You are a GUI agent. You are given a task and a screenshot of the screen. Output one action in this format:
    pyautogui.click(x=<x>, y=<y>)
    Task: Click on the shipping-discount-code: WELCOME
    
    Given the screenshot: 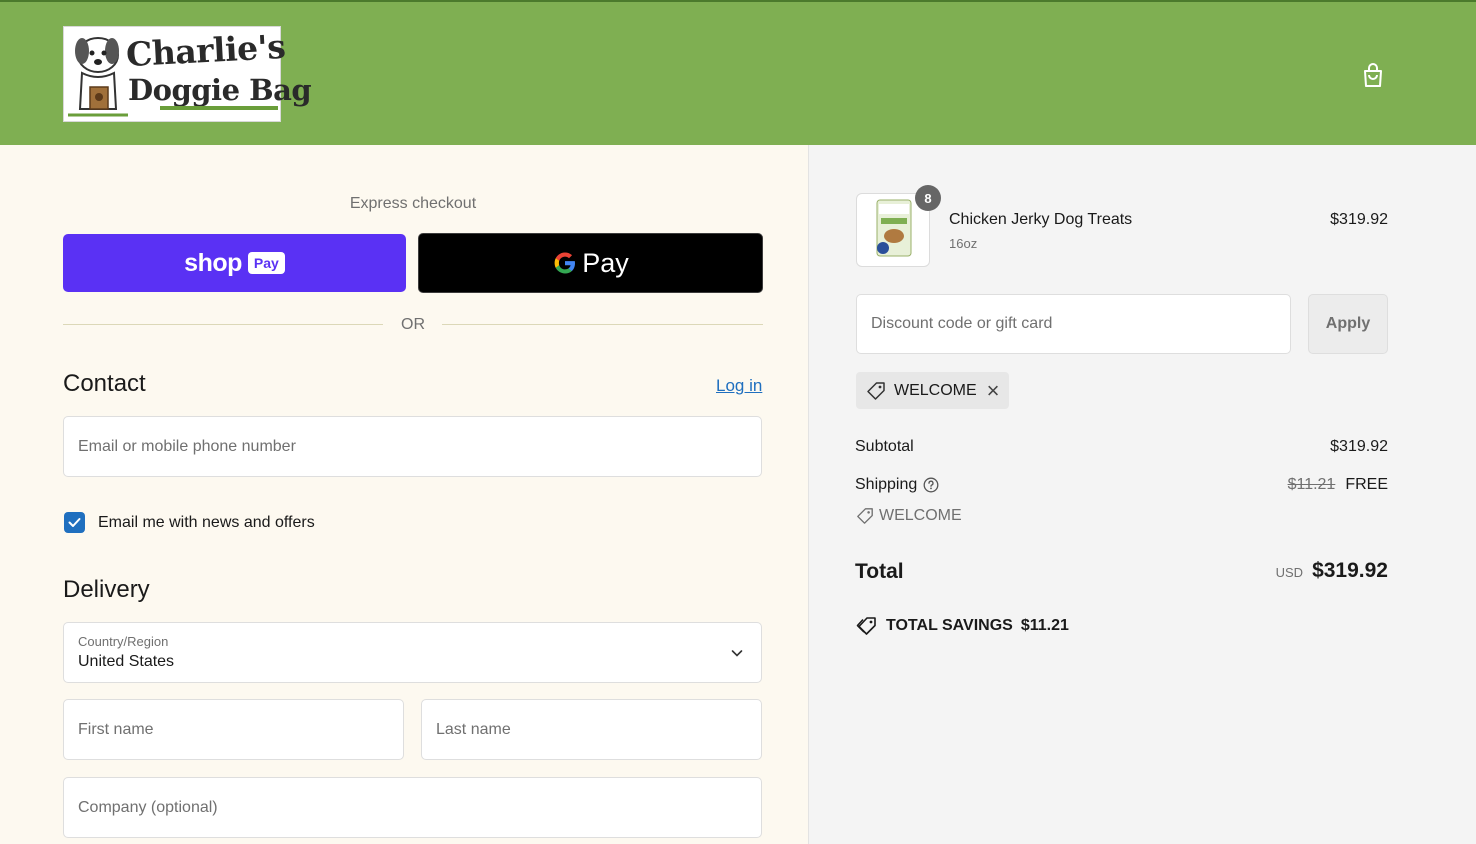 What is the action you would take?
    pyautogui.click(x=920, y=515)
    